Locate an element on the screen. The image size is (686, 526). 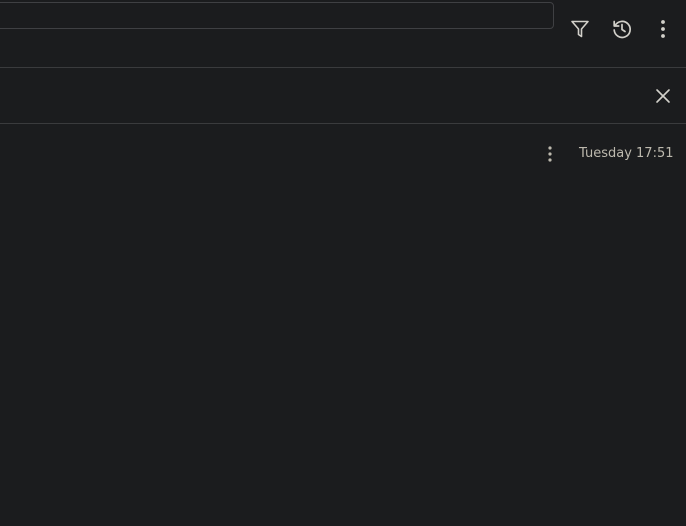
history-button is located at coordinates (622, 29).